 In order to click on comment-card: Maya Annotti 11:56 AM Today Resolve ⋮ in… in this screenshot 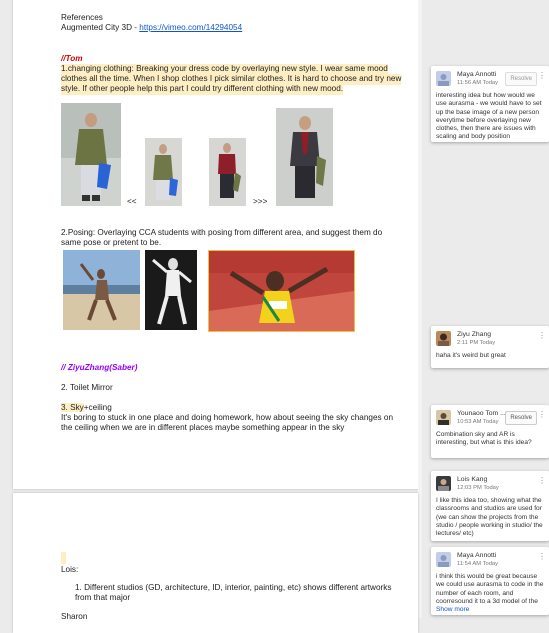, I will do `click(490, 104)`.